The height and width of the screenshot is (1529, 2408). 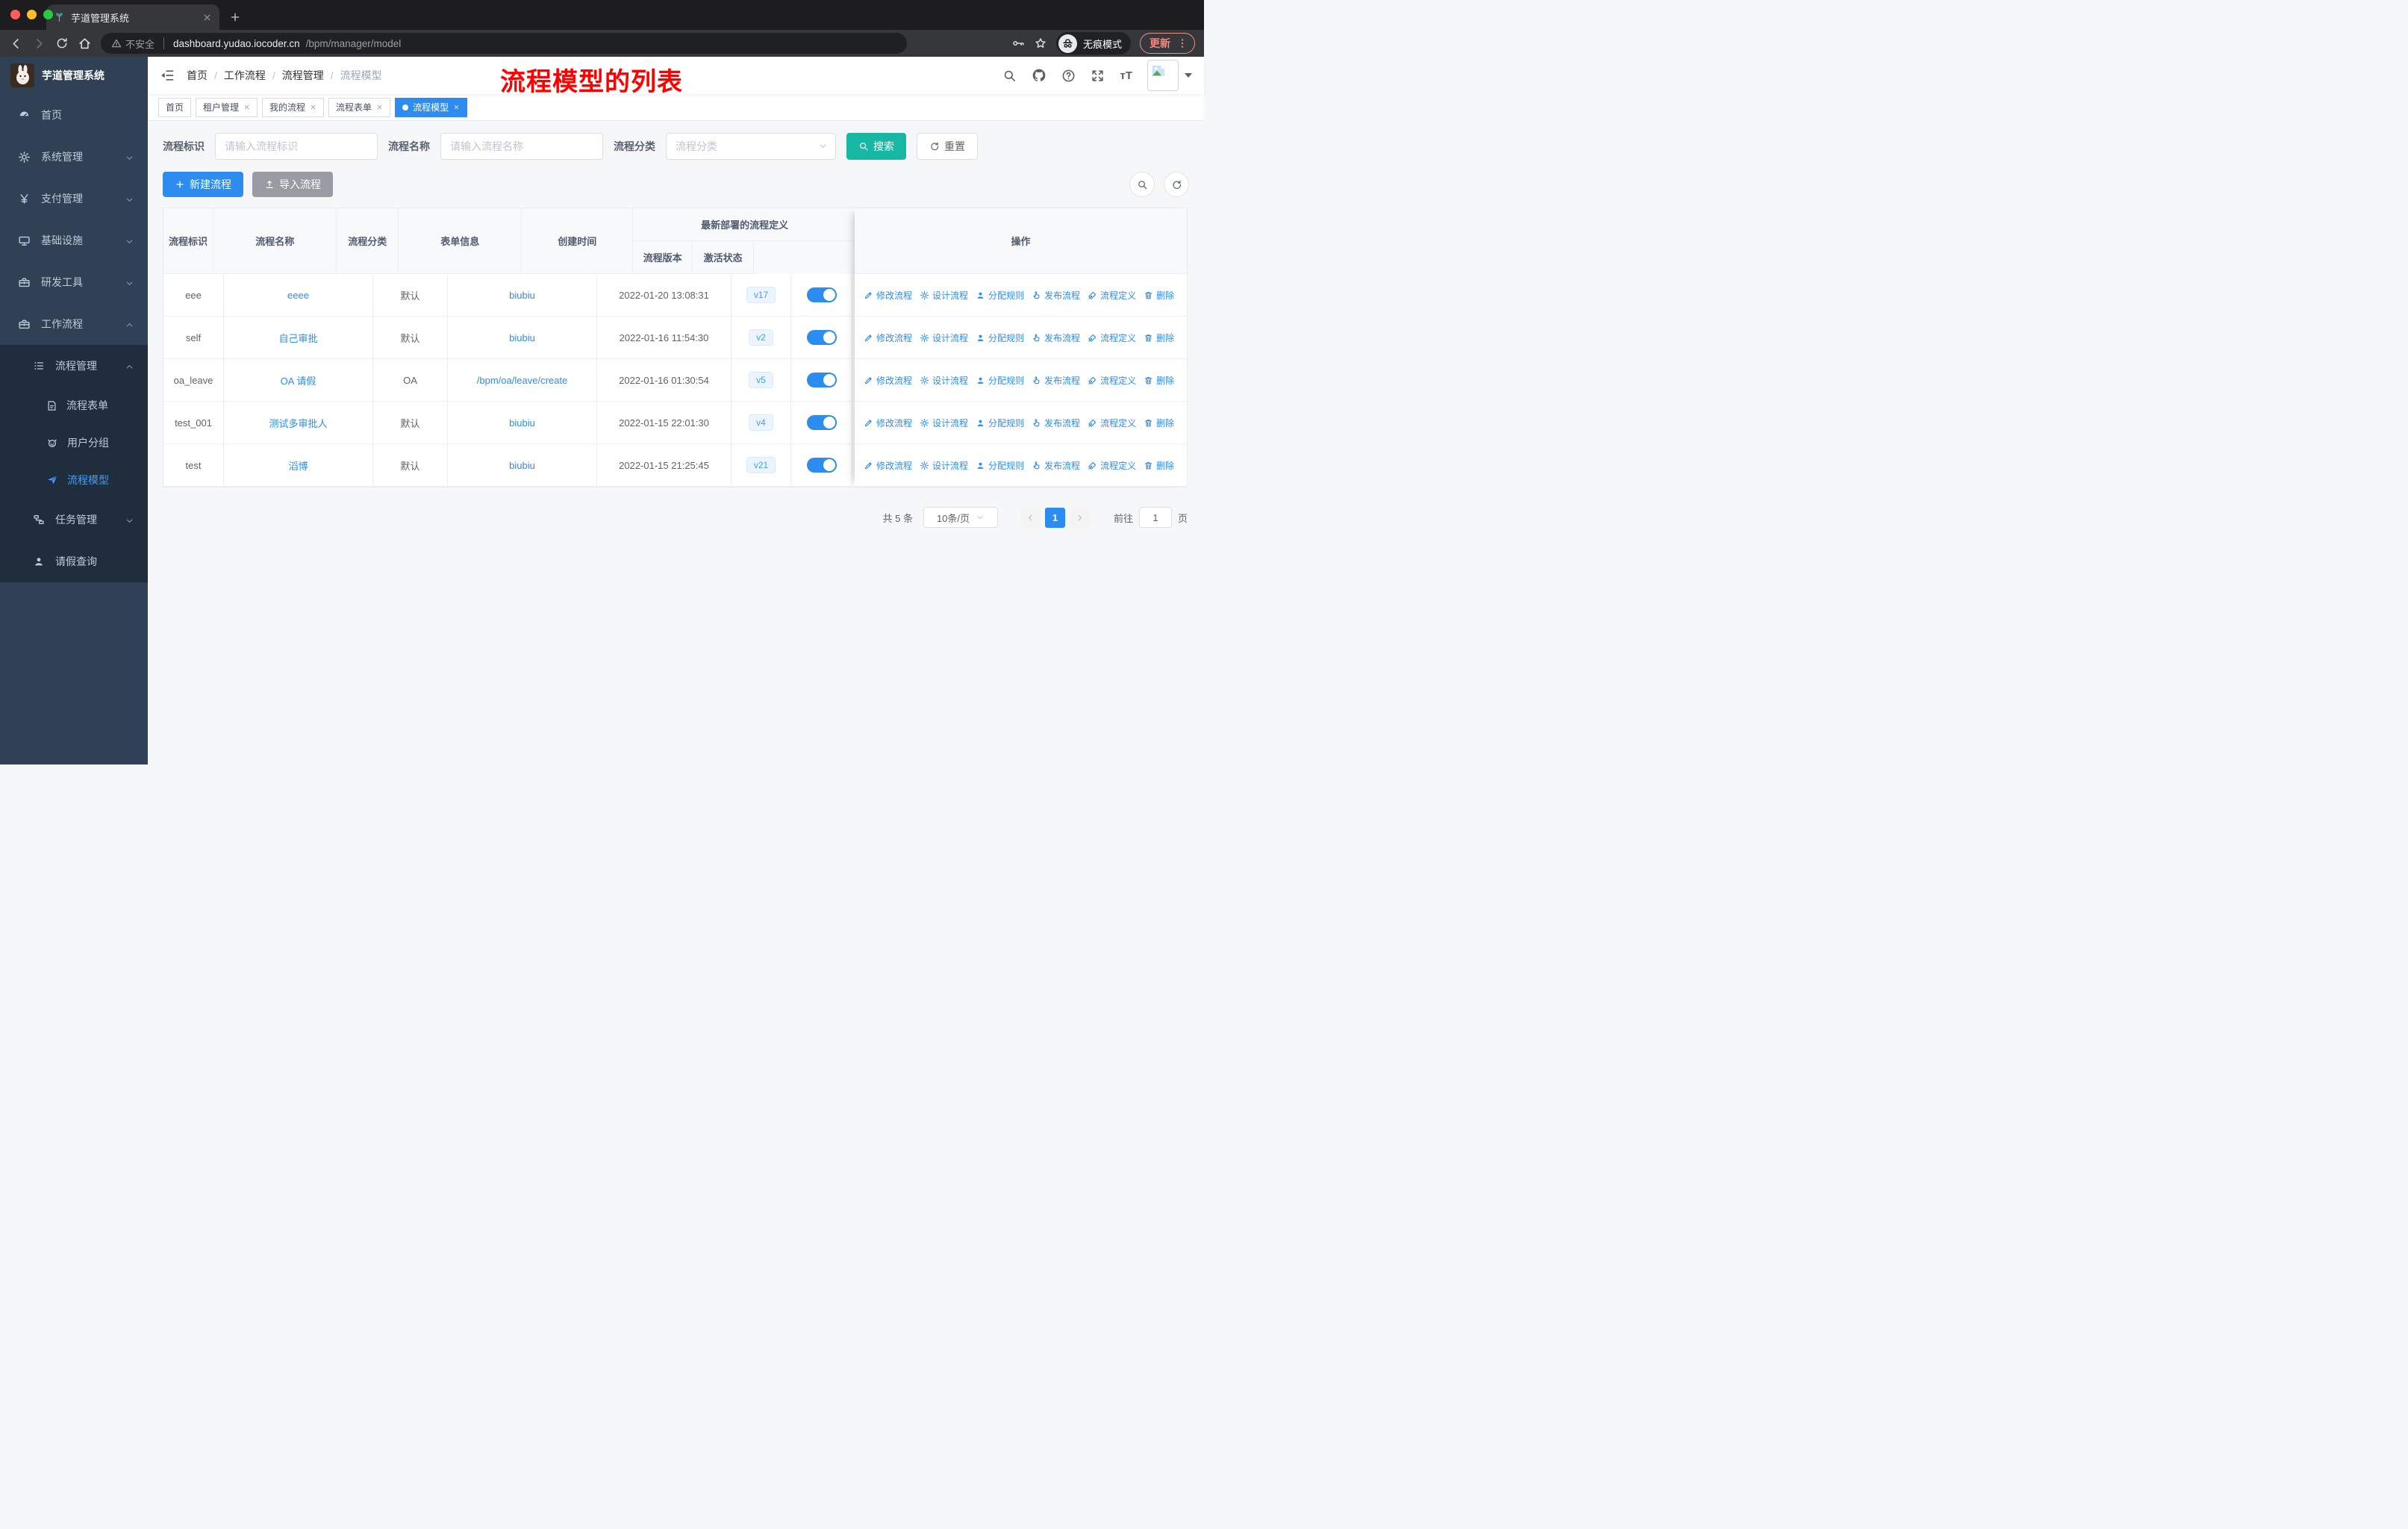 I want to click on sidebar-item-process-form: 流程表单, so click(x=74, y=406).